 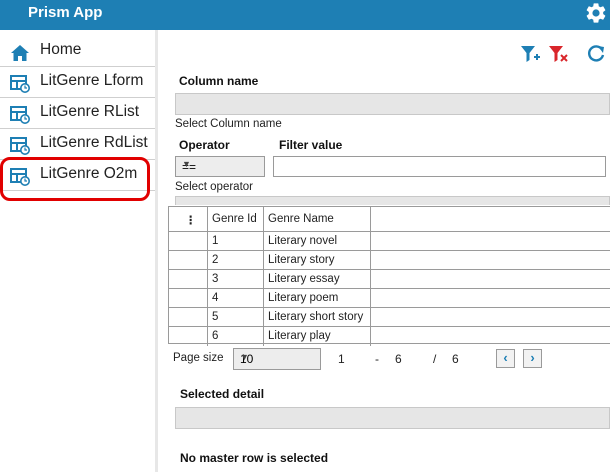 I want to click on table-row: 3 Literary essay, so click(x=389, y=279).